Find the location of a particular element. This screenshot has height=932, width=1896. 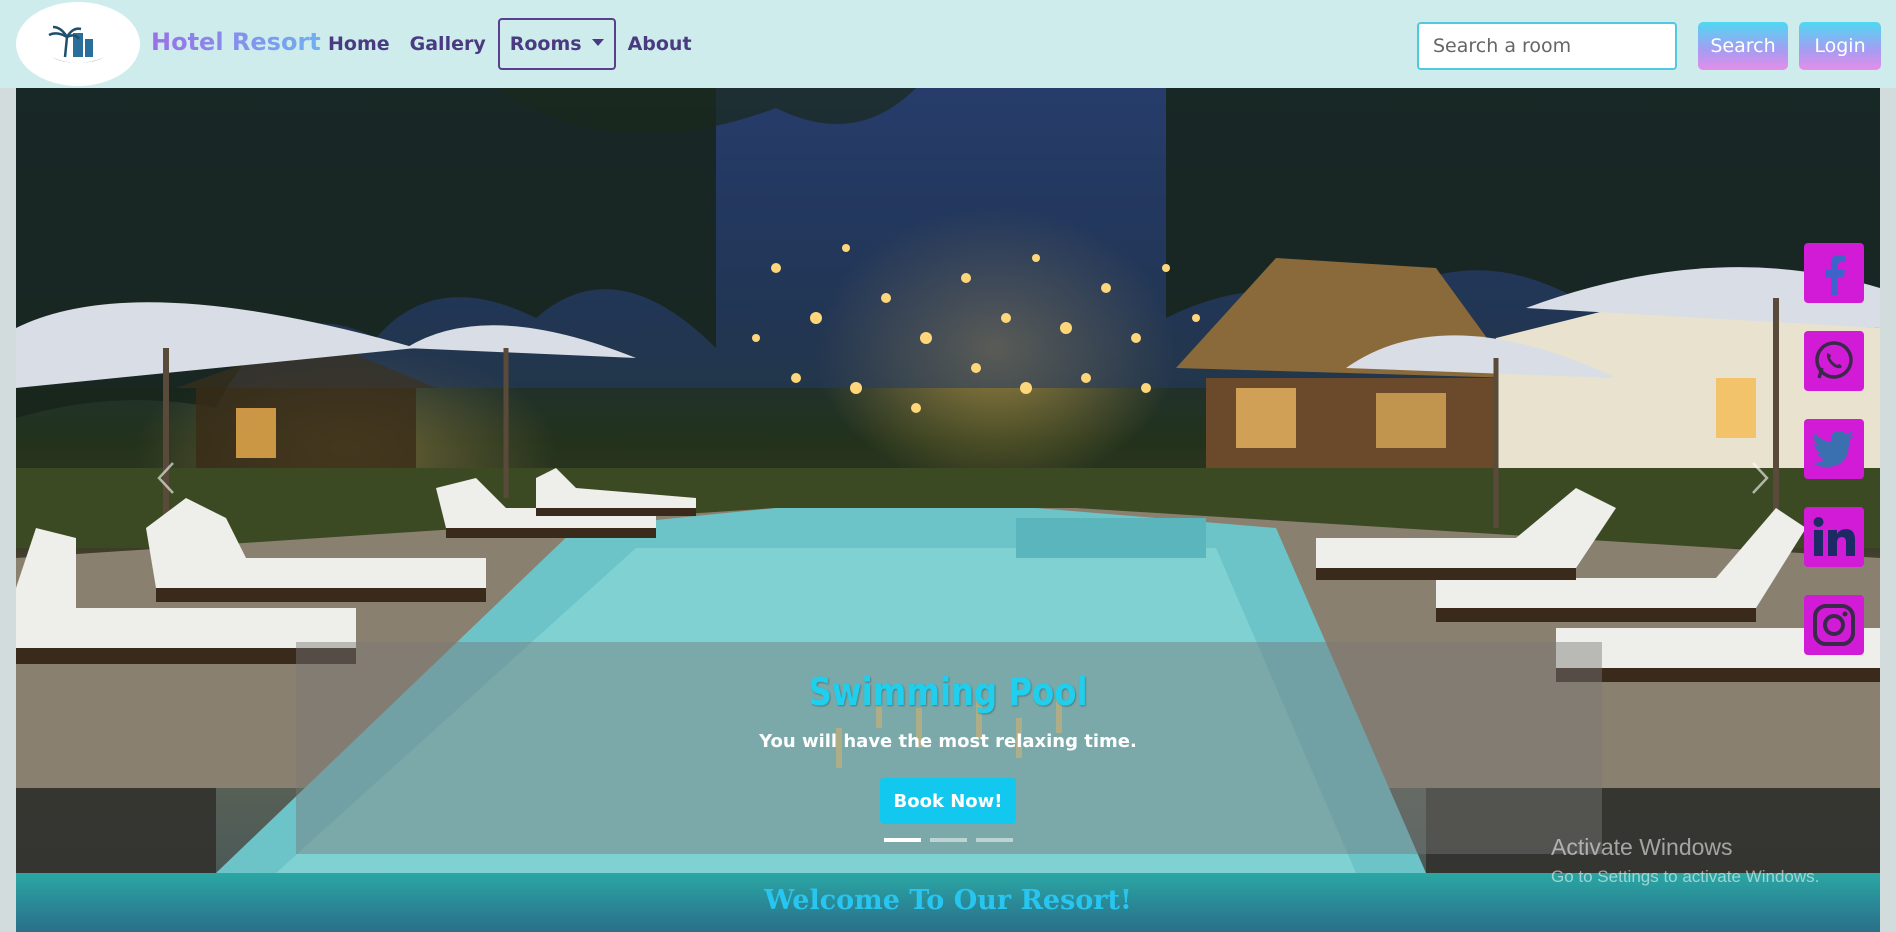

facebook-link is located at coordinates (1834, 273).